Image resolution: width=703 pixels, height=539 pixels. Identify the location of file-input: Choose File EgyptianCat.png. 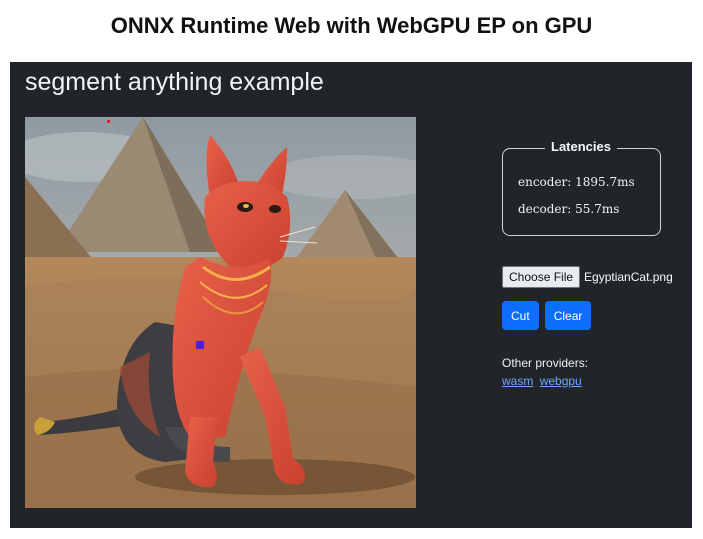
(587, 277).